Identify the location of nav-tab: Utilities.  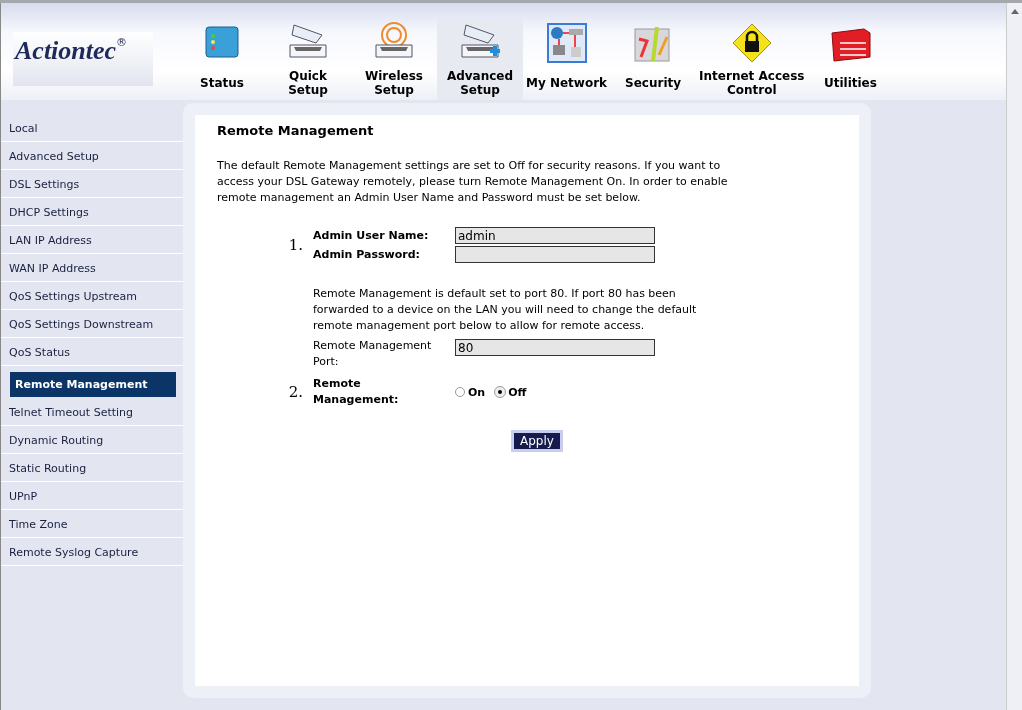
(850, 59).